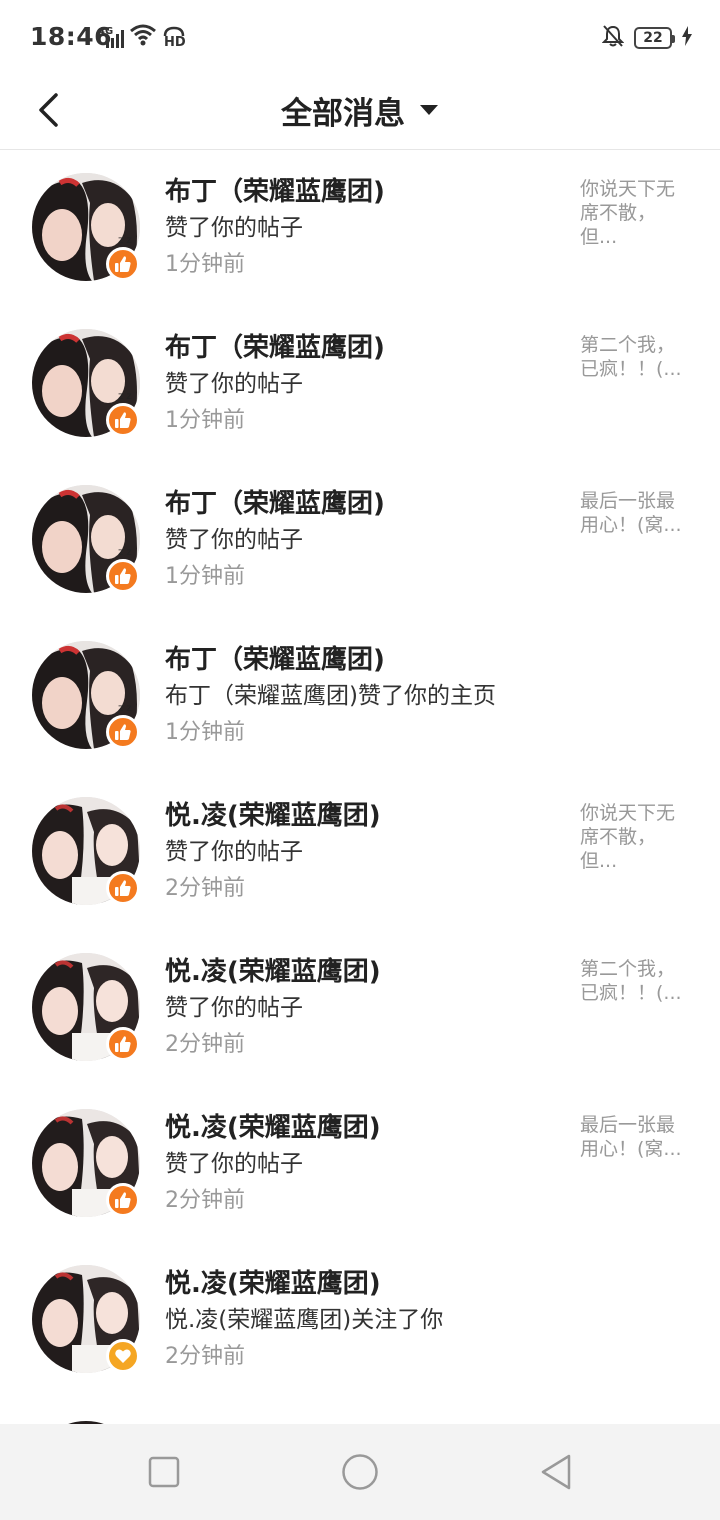 Image resolution: width=720 pixels, height=1520 pixels. I want to click on message-item-partial, so click(360, 1411).